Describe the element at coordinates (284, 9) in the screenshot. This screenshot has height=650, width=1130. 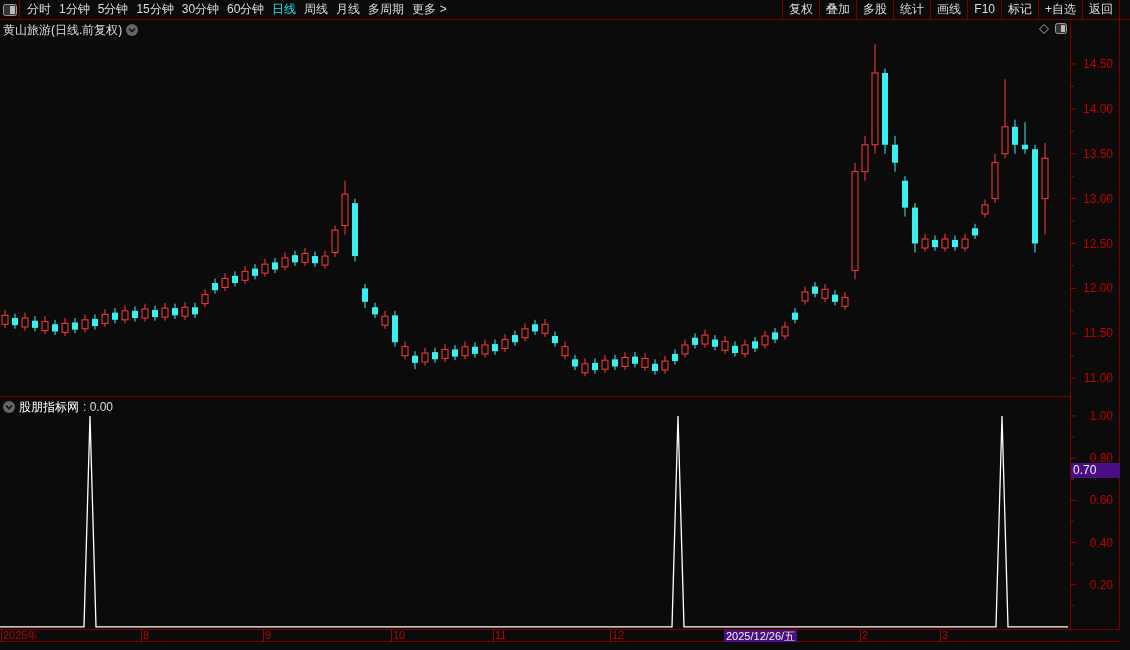
I see `period-tab: 日线` at that location.